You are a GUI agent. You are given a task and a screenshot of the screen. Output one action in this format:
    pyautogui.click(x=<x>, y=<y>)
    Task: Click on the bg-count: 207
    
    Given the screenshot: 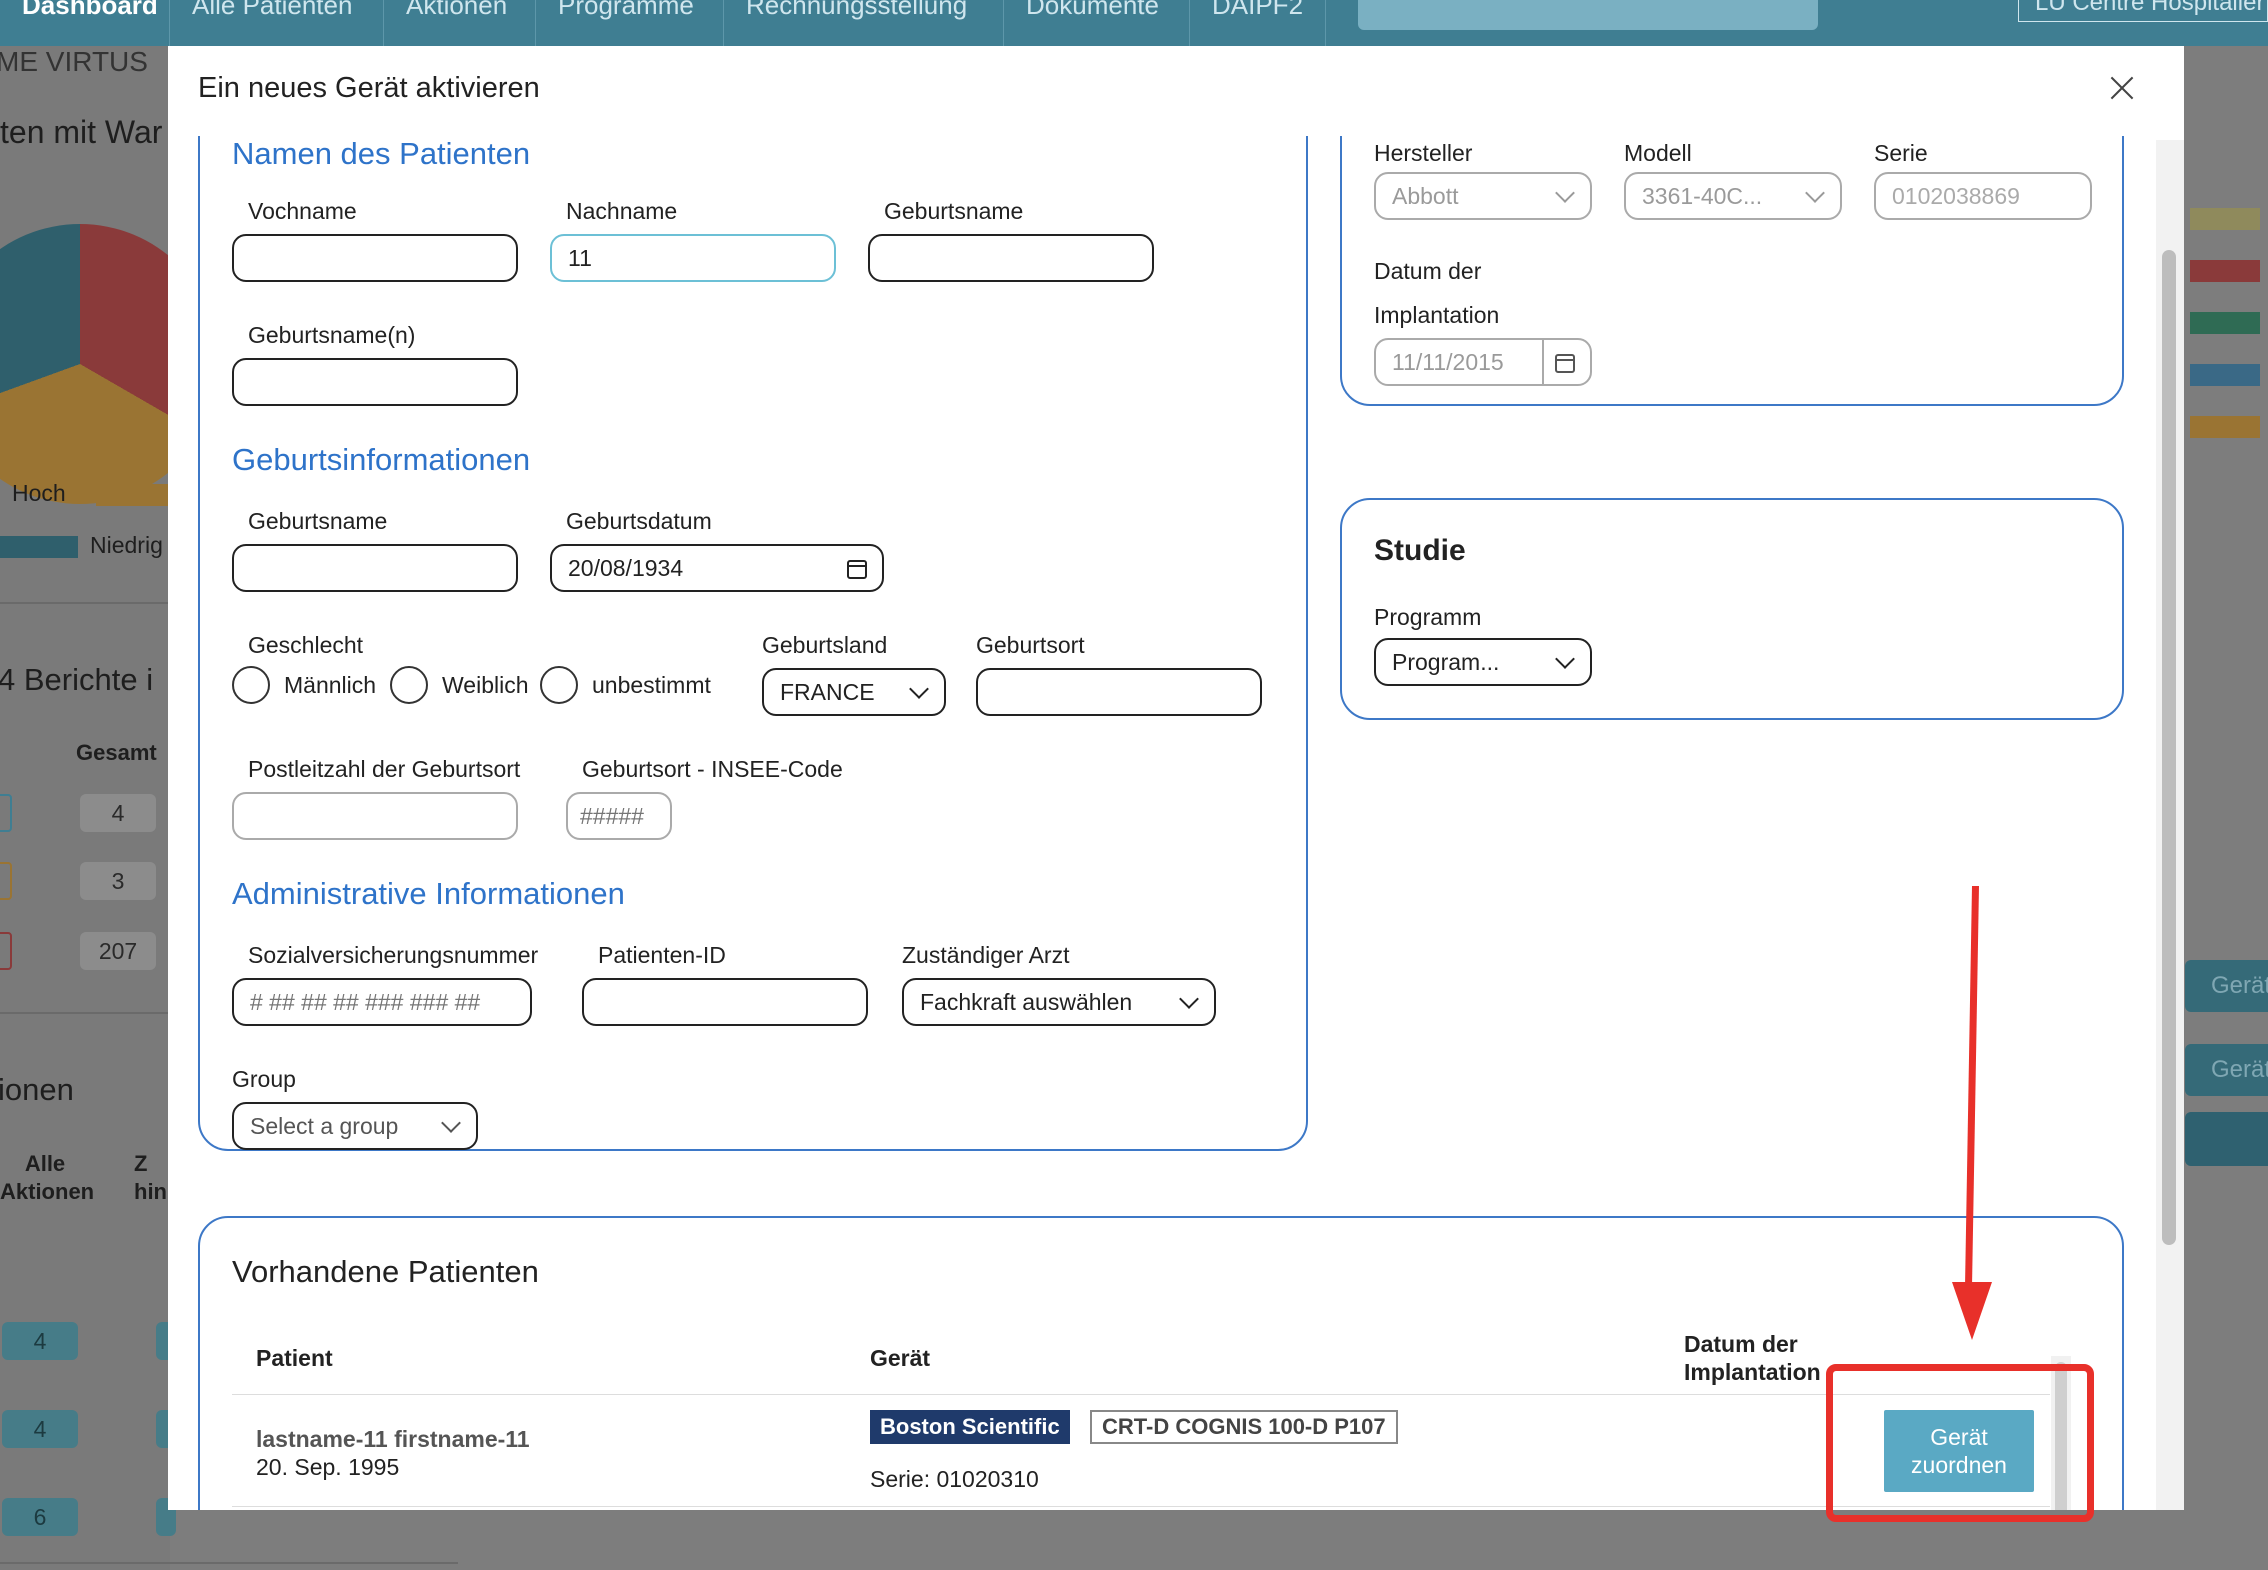 What is the action you would take?
    pyautogui.click(x=118, y=951)
    